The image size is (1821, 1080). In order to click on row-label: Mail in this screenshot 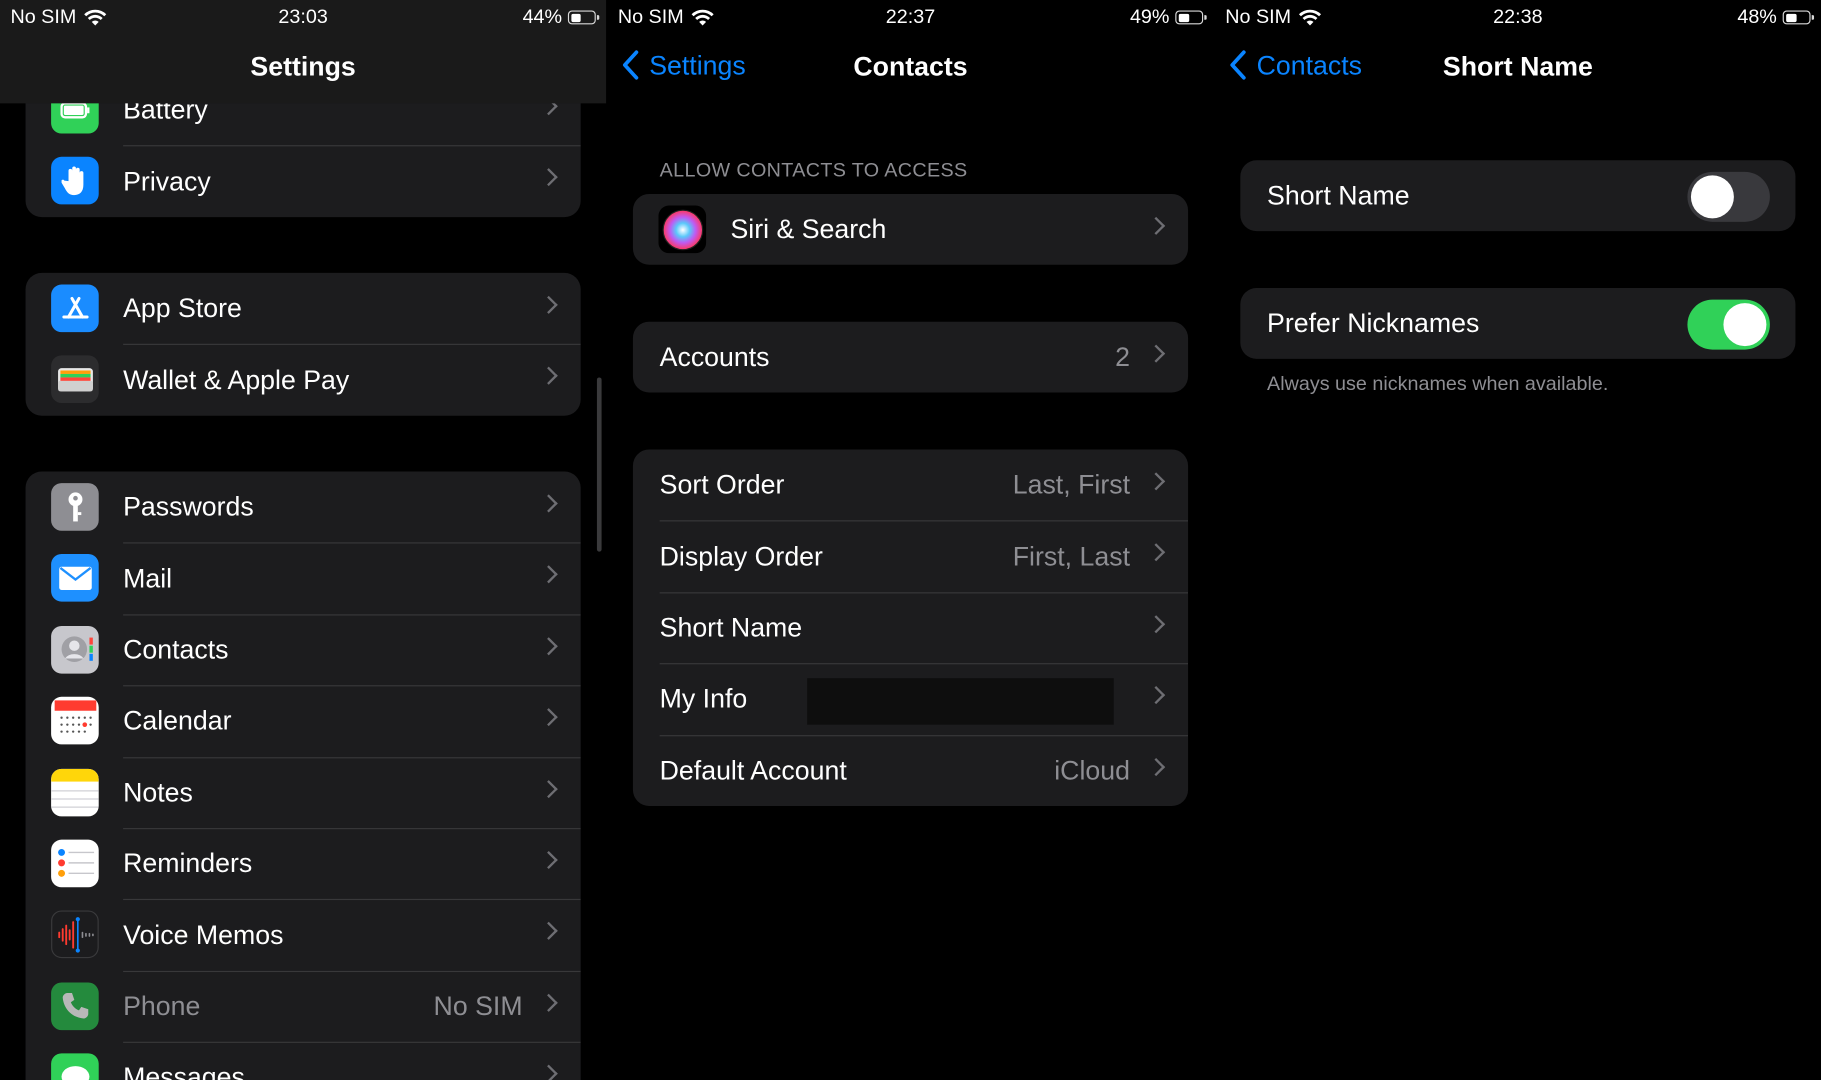, I will do `click(148, 577)`.